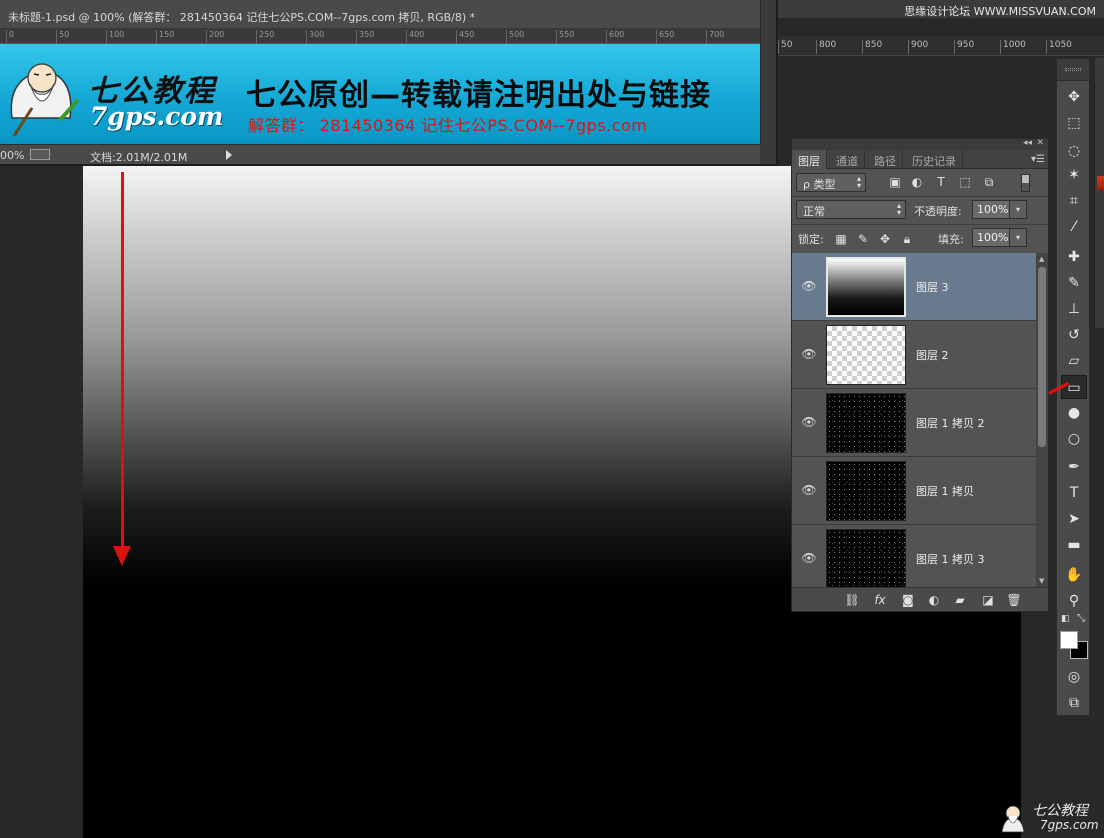 The height and width of the screenshot is (838, 1104). I want to click on opacity-dropdown-icon: ▾, so click(1018, 209).